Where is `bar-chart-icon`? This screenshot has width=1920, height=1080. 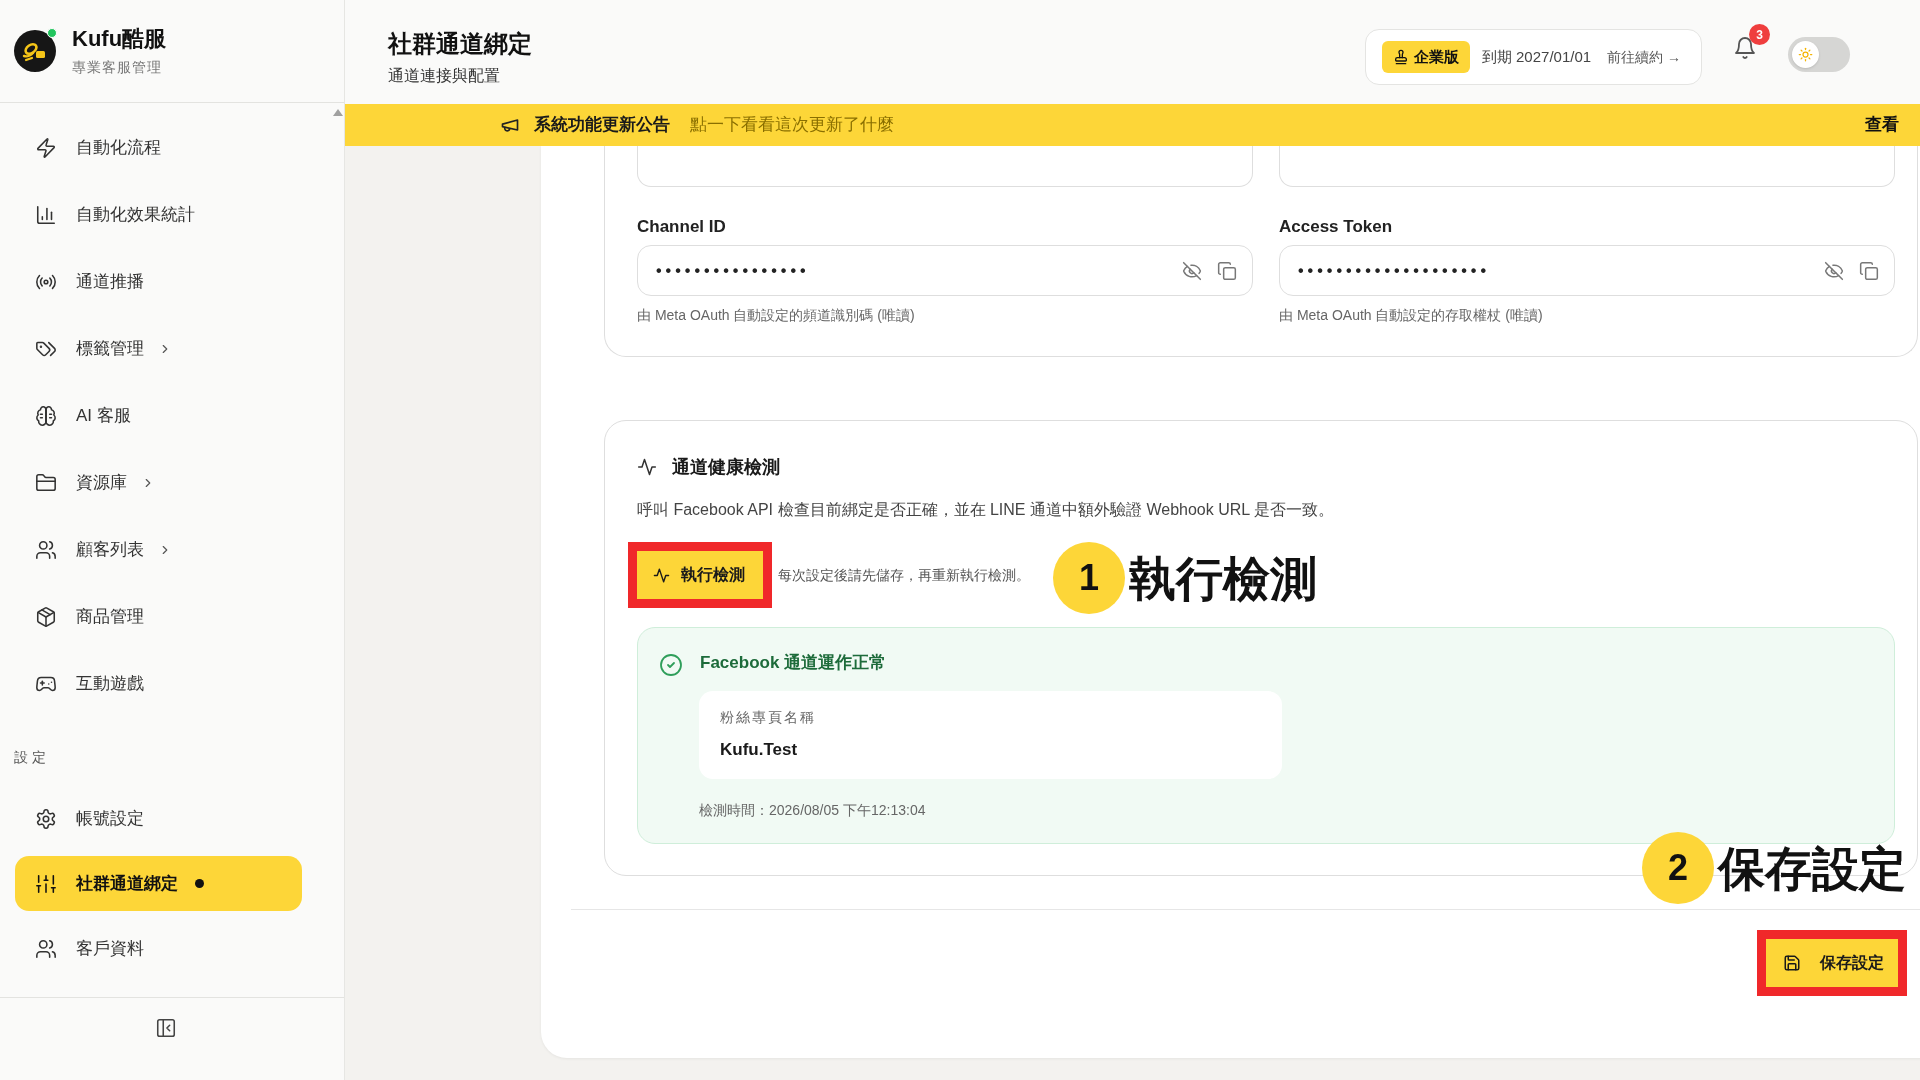 bar-chart-icon is located at coordinates (46, 214).